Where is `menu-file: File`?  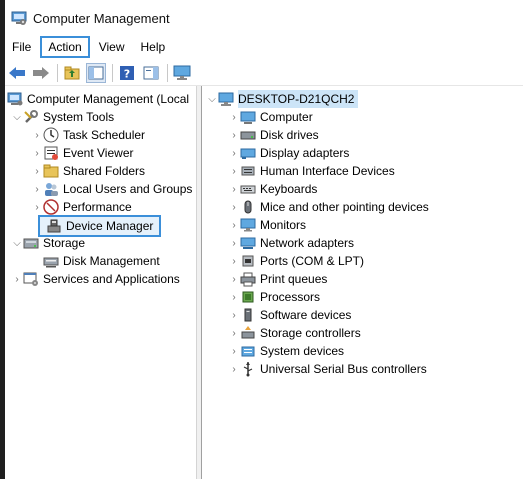 menu-file: File is located at coordinates (21, 47).